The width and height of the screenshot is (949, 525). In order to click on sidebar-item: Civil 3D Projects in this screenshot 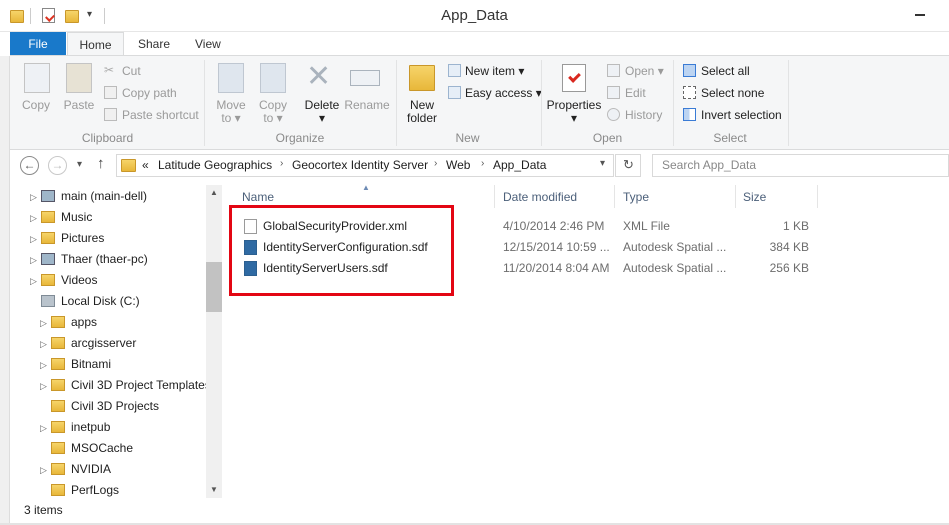, I will do `click(99, 406)`.